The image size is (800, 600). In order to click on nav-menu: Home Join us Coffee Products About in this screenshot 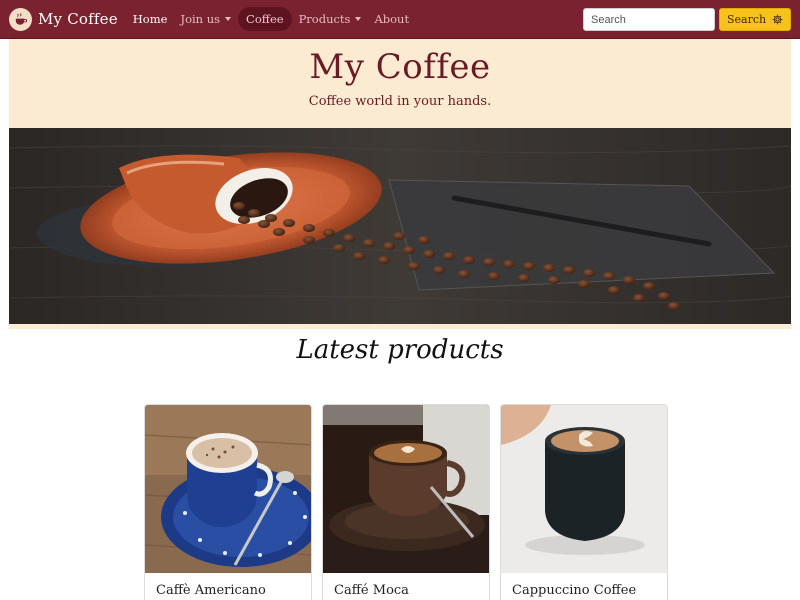, I will do `click(271, 19)`.